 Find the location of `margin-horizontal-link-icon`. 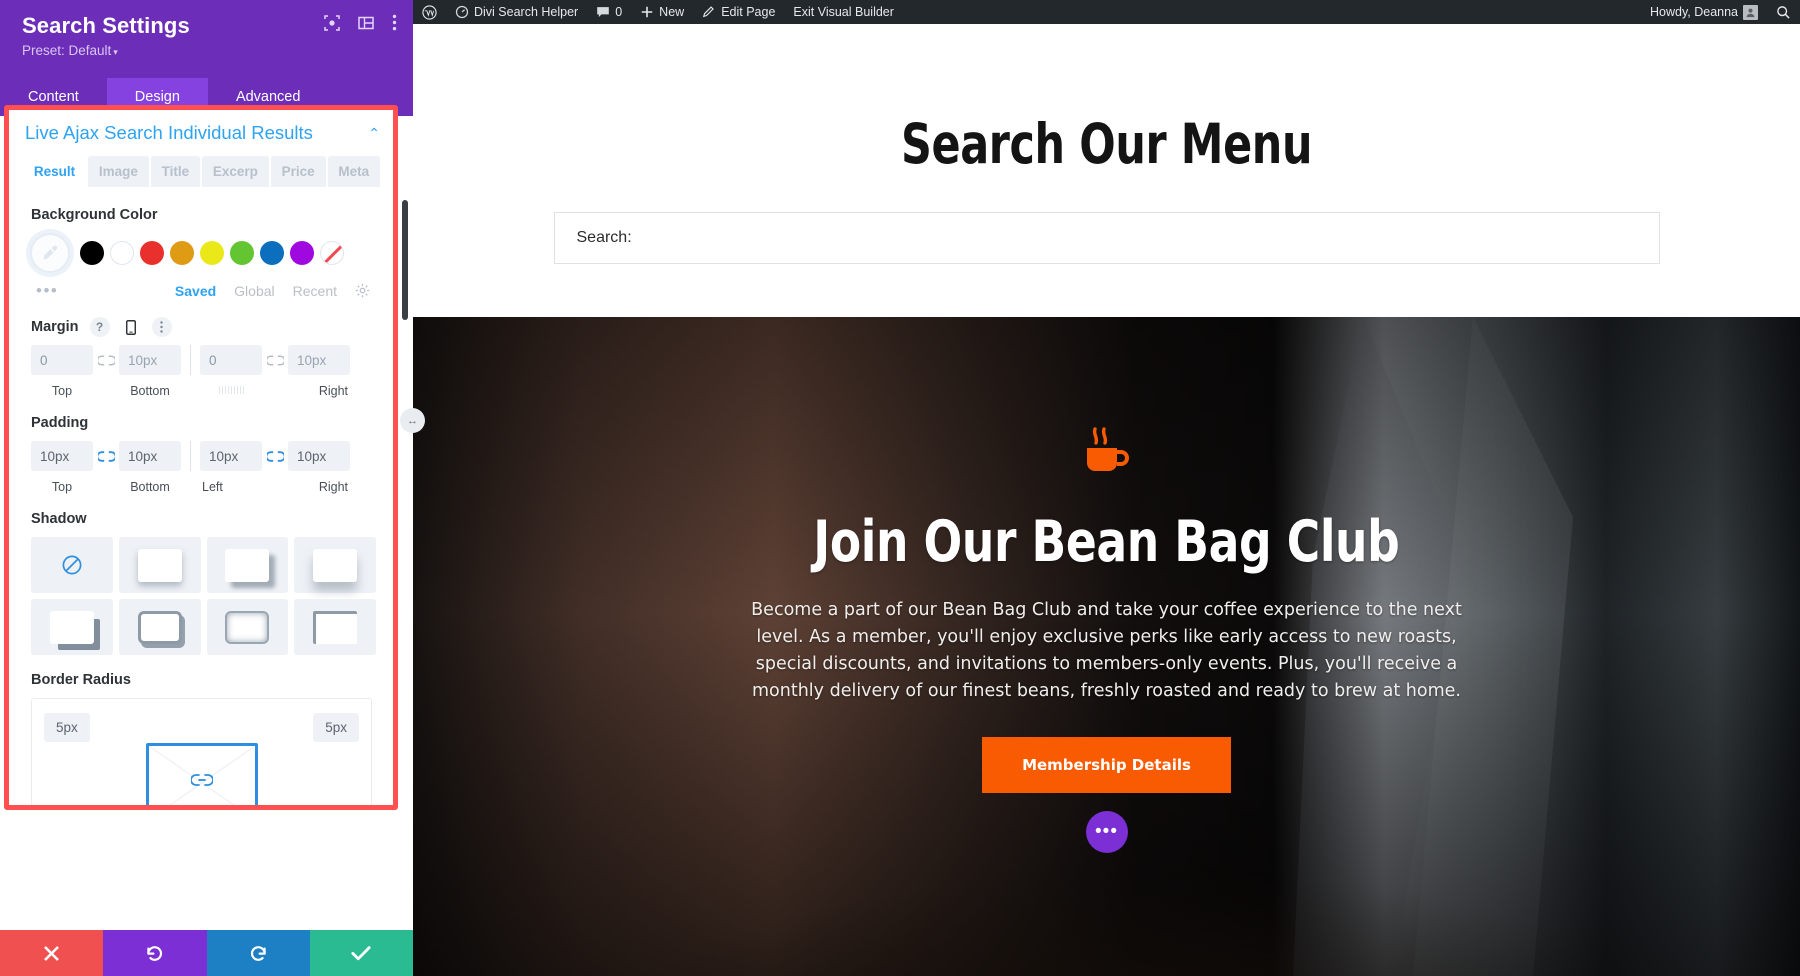

margin-horizontal-link-icon is located at coordinates (275, 360).